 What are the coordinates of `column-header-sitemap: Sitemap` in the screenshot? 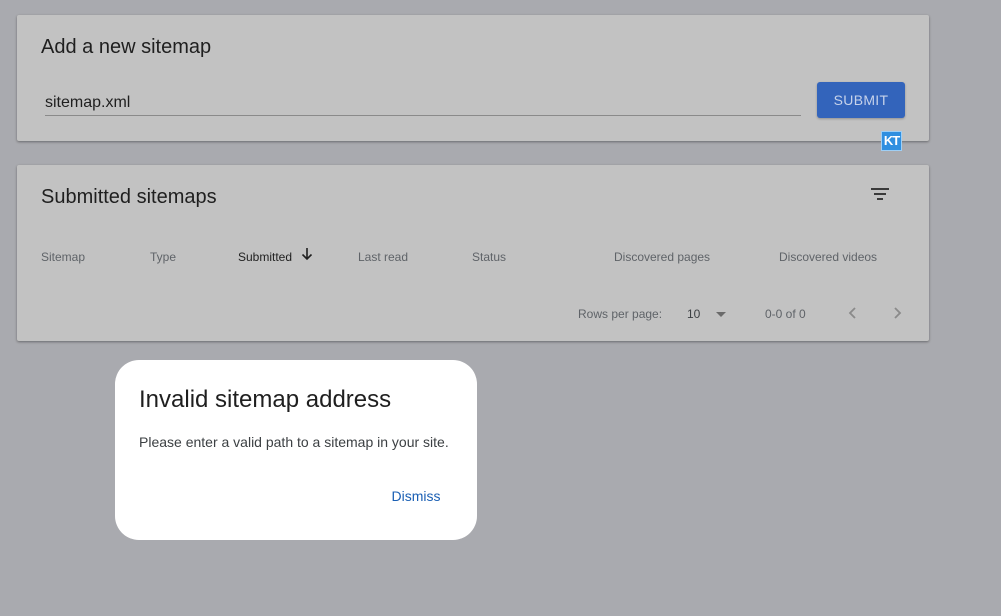 It's located at (63, 257).